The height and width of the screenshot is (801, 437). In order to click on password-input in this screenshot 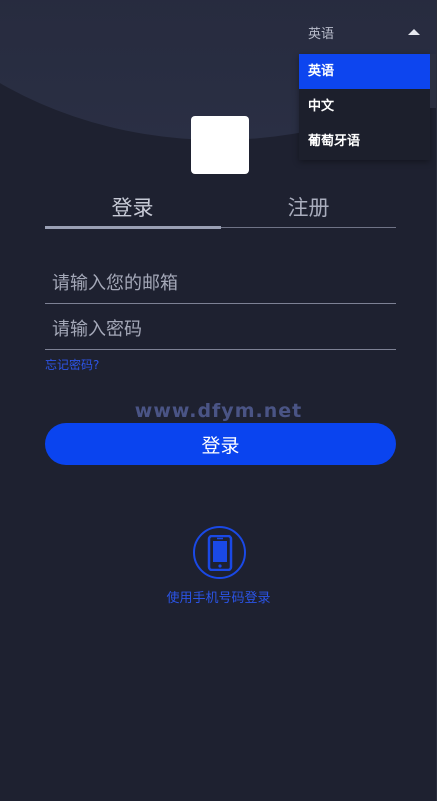, I will do `click(220, 329)`.